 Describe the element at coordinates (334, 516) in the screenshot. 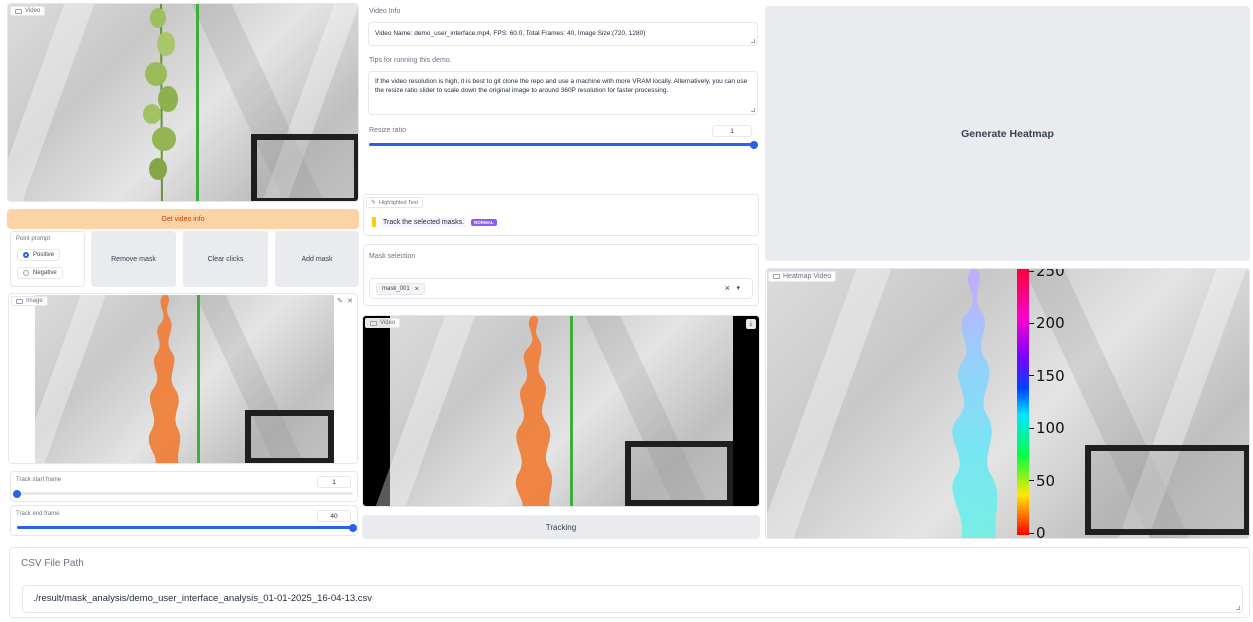

I see `track-end-number-input: 40` at that location.